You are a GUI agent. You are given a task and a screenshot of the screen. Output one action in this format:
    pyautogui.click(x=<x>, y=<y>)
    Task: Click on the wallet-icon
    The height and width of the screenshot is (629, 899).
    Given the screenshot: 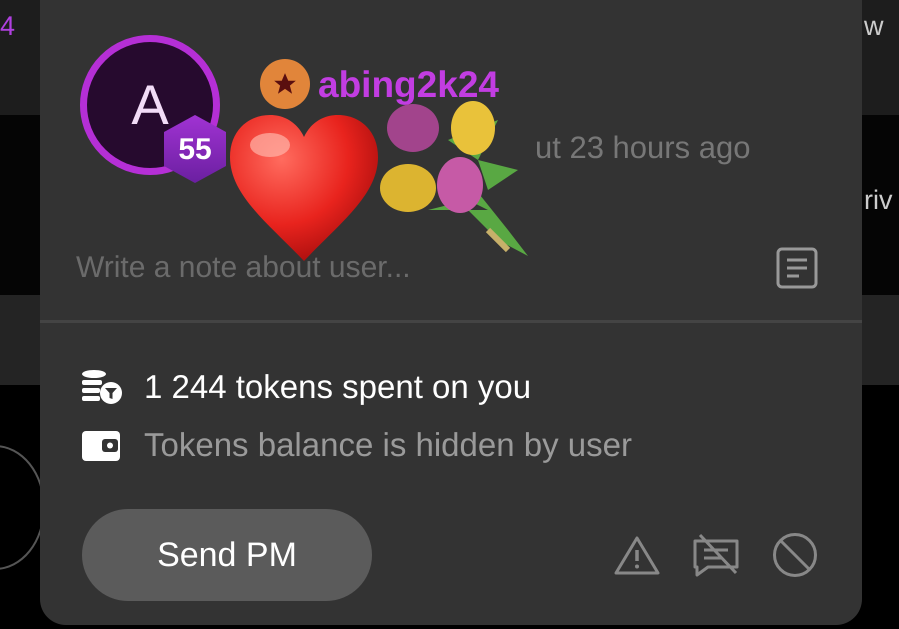 What is the action you would take?
    pyautogui.click(x=101, y=445)
    